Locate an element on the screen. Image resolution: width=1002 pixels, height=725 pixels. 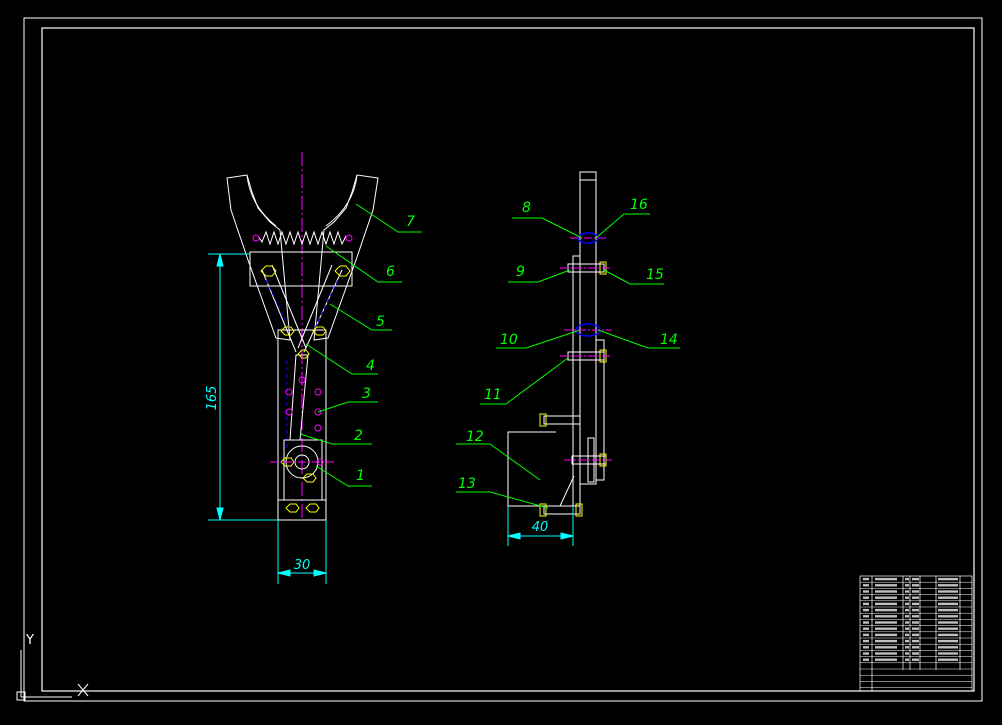
callout-5: 5 is located at coordinates (380, 322).